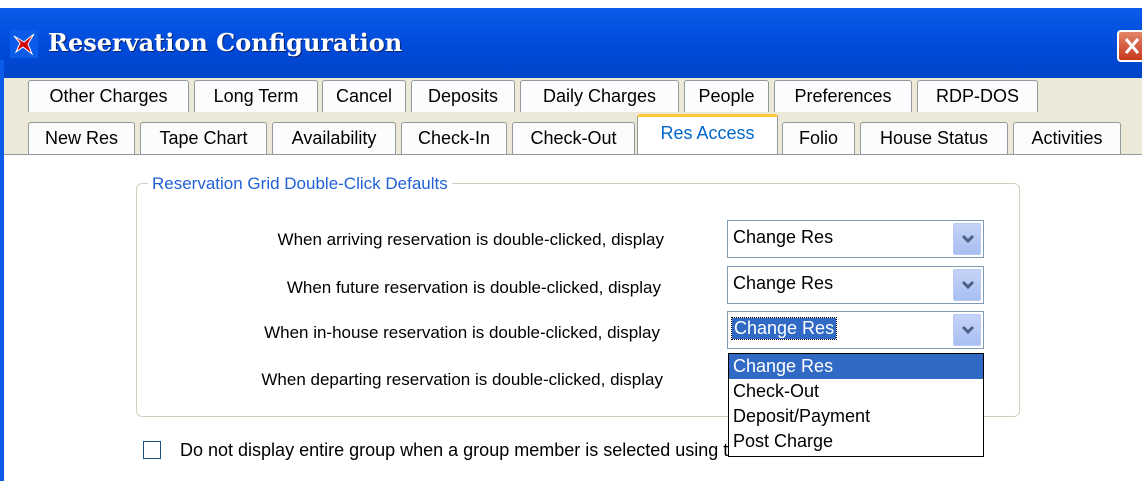 This screenshot has height=481, width=1142. What do you see at coordinates (24, 44) in the screenshot?
I see `bird-logo-icon` at bounding box center [24, 44].